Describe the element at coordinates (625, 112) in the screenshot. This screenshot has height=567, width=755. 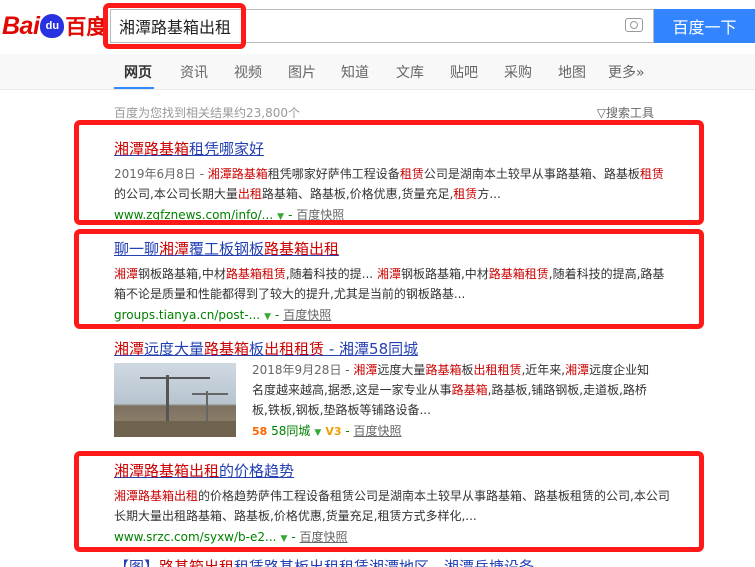
I see `search-tools: ▽搜索工具` at that location.